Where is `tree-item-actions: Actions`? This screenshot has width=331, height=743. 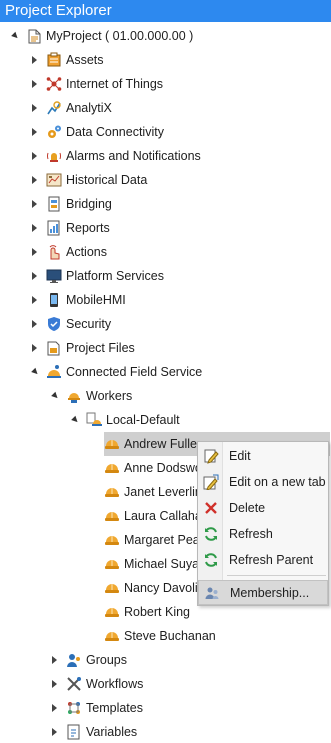 tree-item-actions: Actions is located at coordinates (67, 252).